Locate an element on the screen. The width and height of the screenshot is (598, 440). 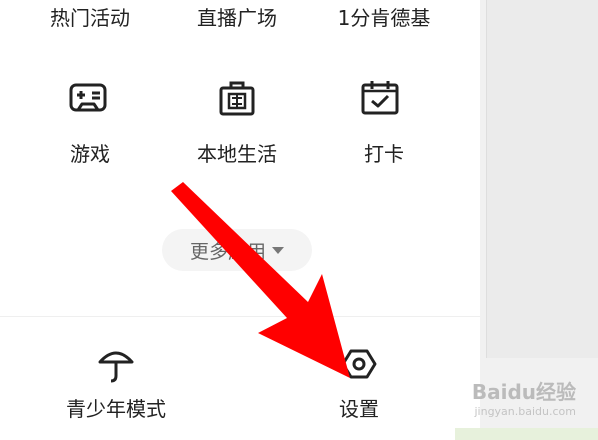
red-arrow-annotation is located at coordinates (260, 280).